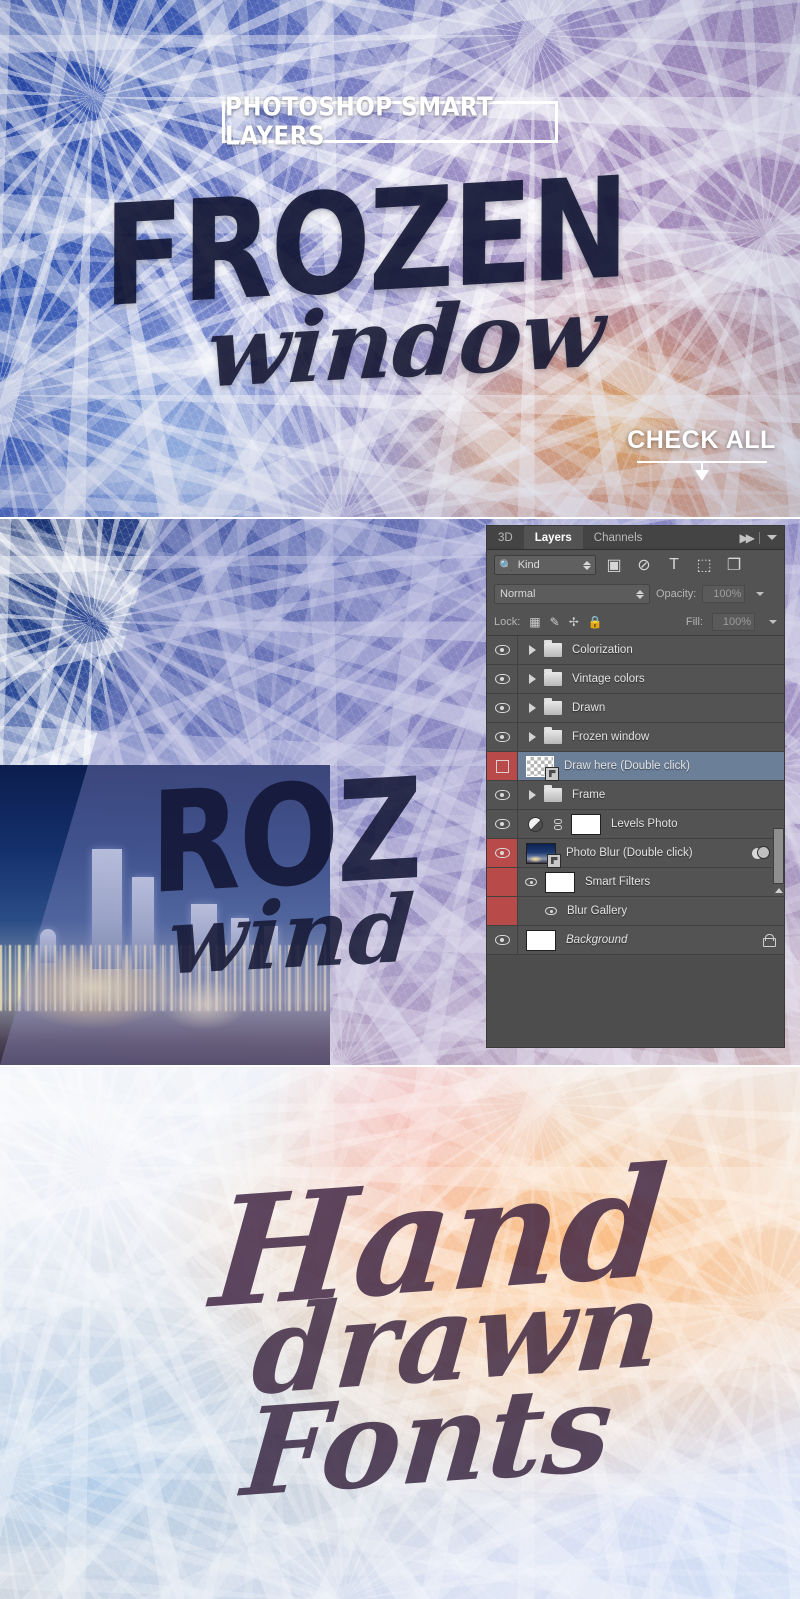 The height and width of the screenshot is (1599, 800). What do you see at coordinates (760, 594) in the screenshot?
I see `opacity-dropdown-icon` at bounding box center [760, 594].